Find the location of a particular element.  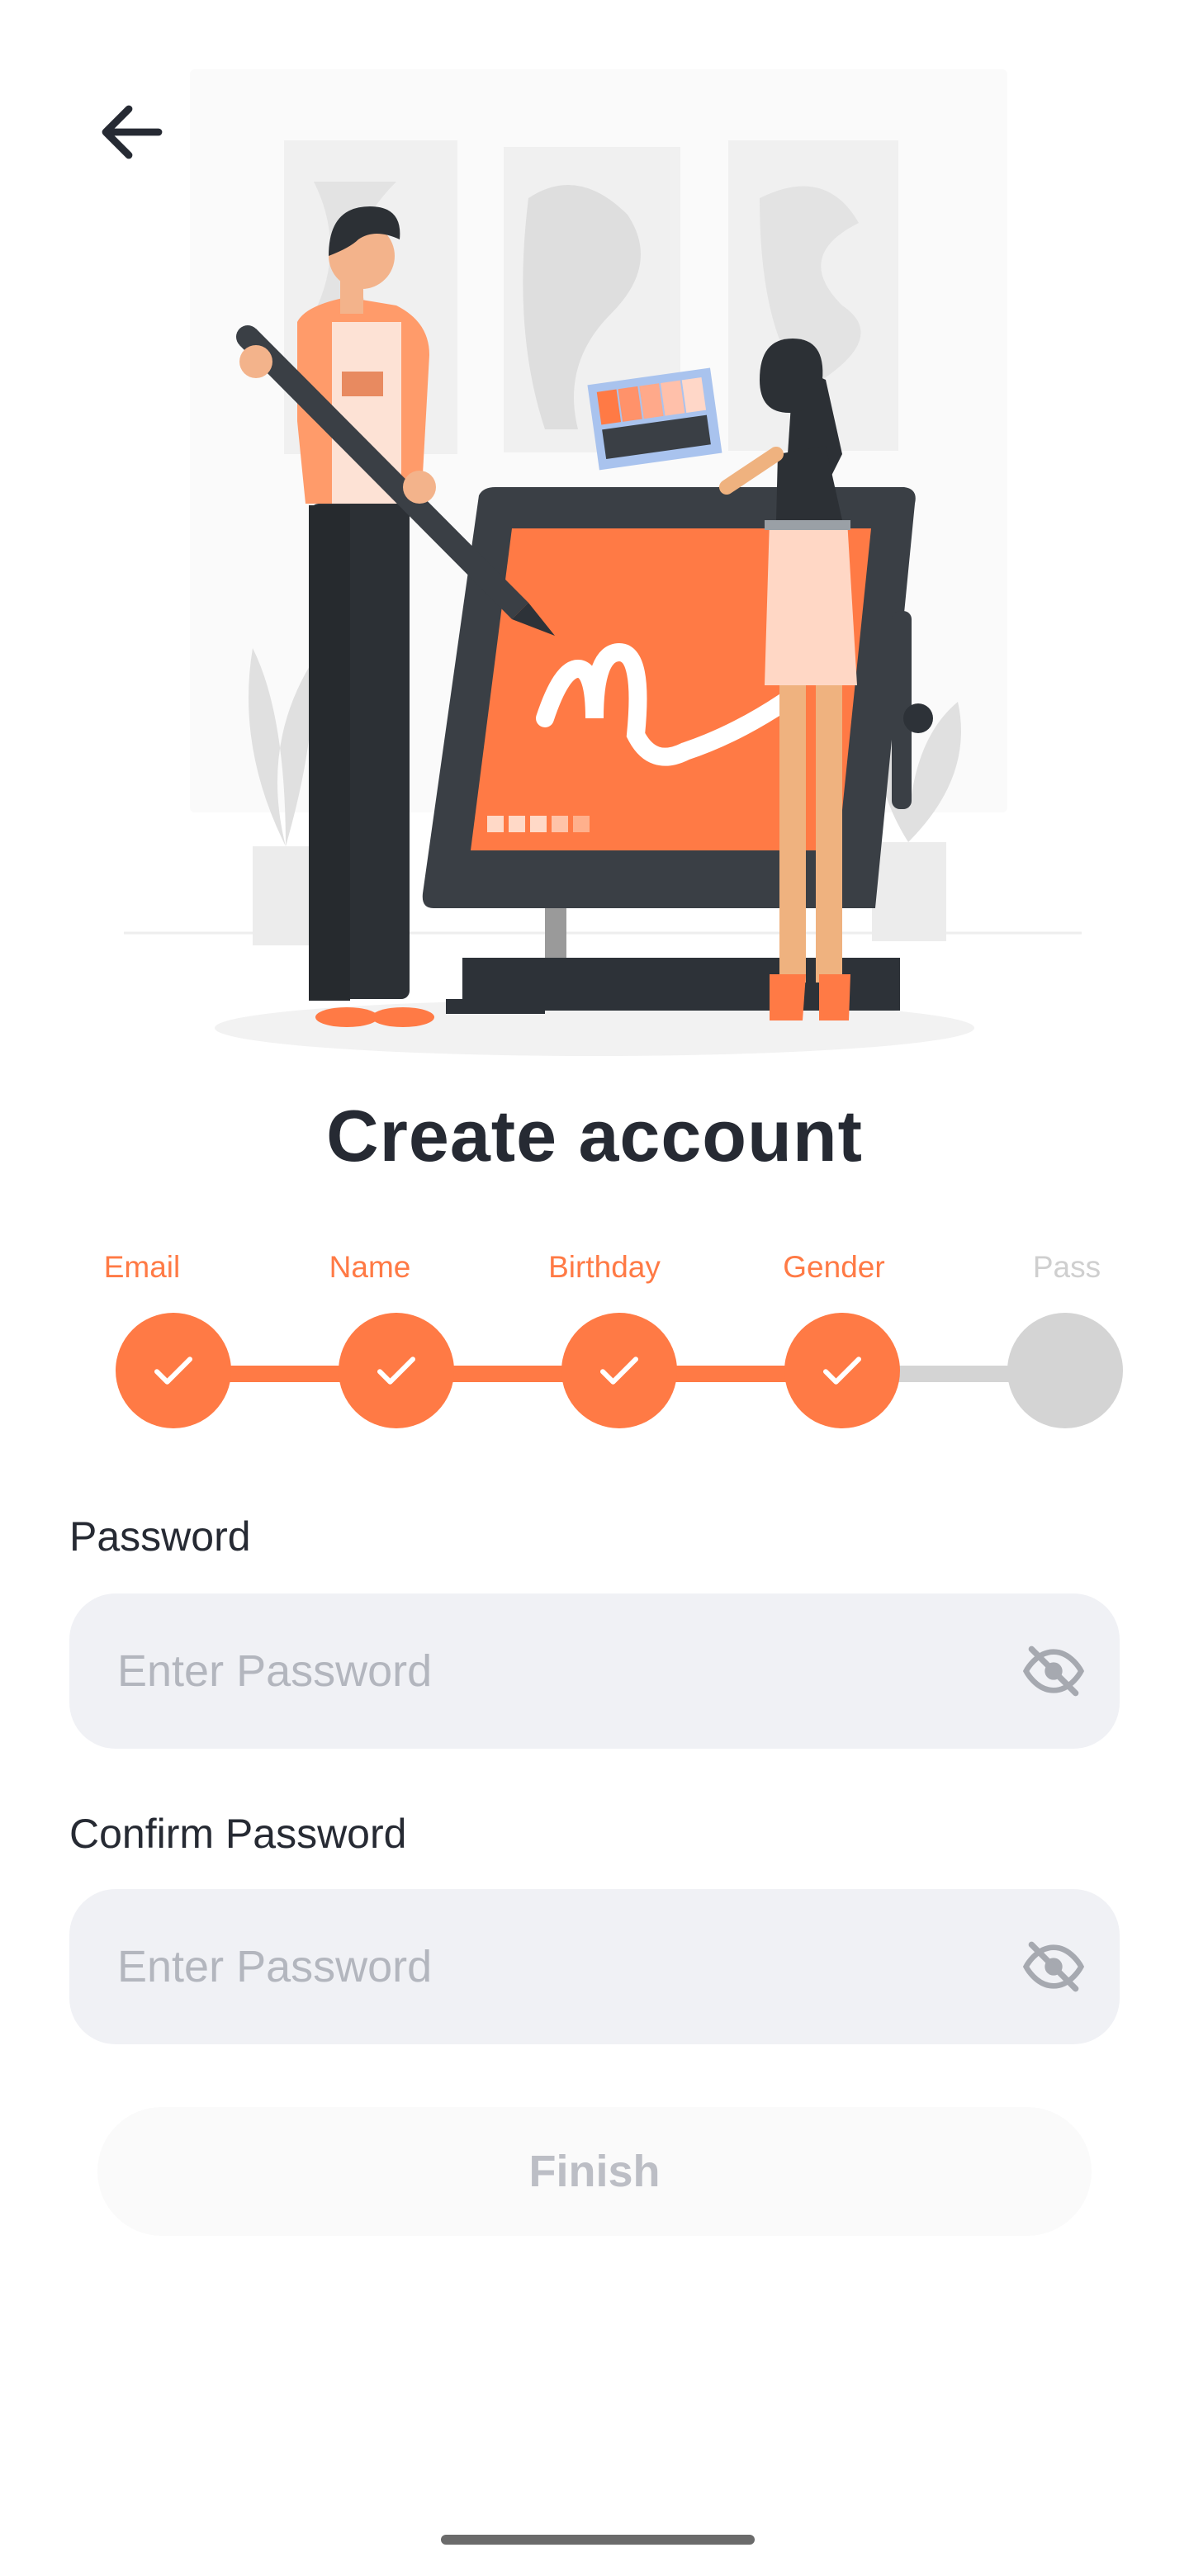

step-label-email: Email is located at coordinates (142, 1267).